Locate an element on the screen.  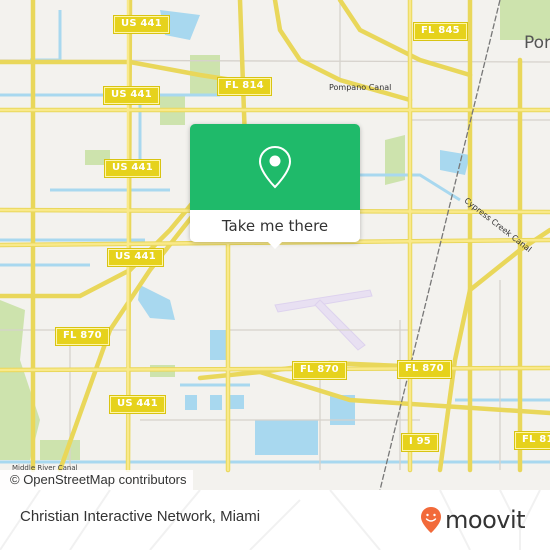
destination-popup: Take me there is located at coordinates (275, 186).